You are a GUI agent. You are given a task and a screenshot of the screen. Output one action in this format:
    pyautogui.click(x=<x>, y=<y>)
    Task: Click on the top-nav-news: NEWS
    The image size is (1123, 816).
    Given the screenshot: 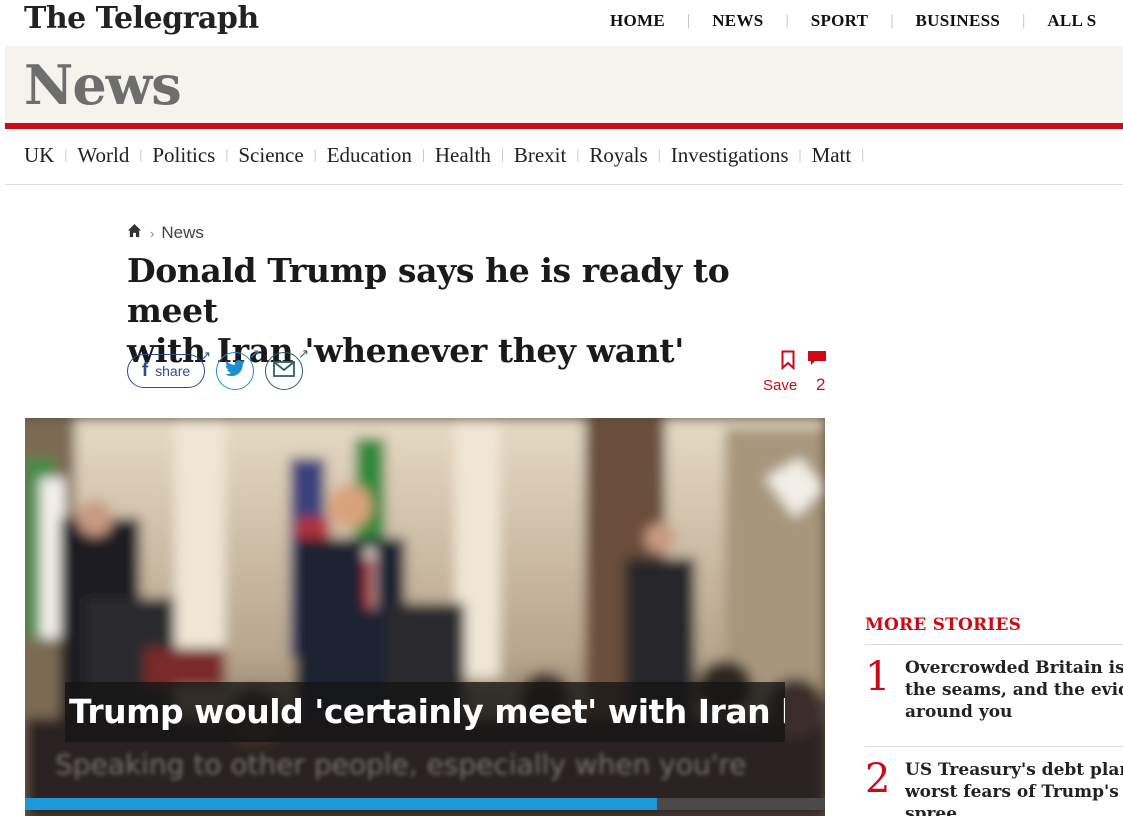 What is the action you would take?
    pyautogui.click(x=737, y=21)
    